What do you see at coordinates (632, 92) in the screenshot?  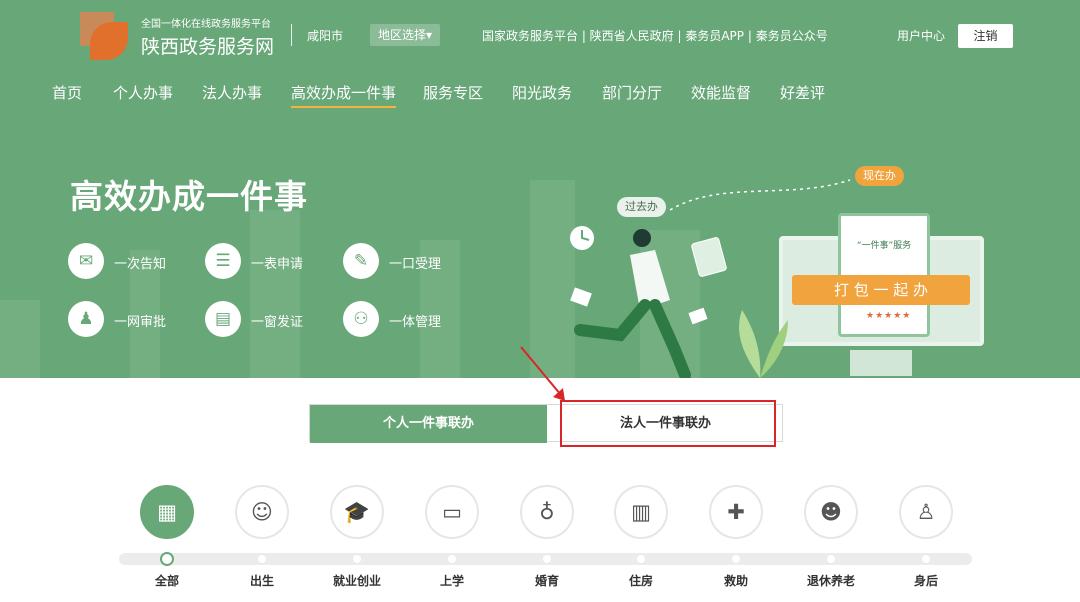 I see `nav-item-departments: 部门分厅` at bounding box center [632, 92].